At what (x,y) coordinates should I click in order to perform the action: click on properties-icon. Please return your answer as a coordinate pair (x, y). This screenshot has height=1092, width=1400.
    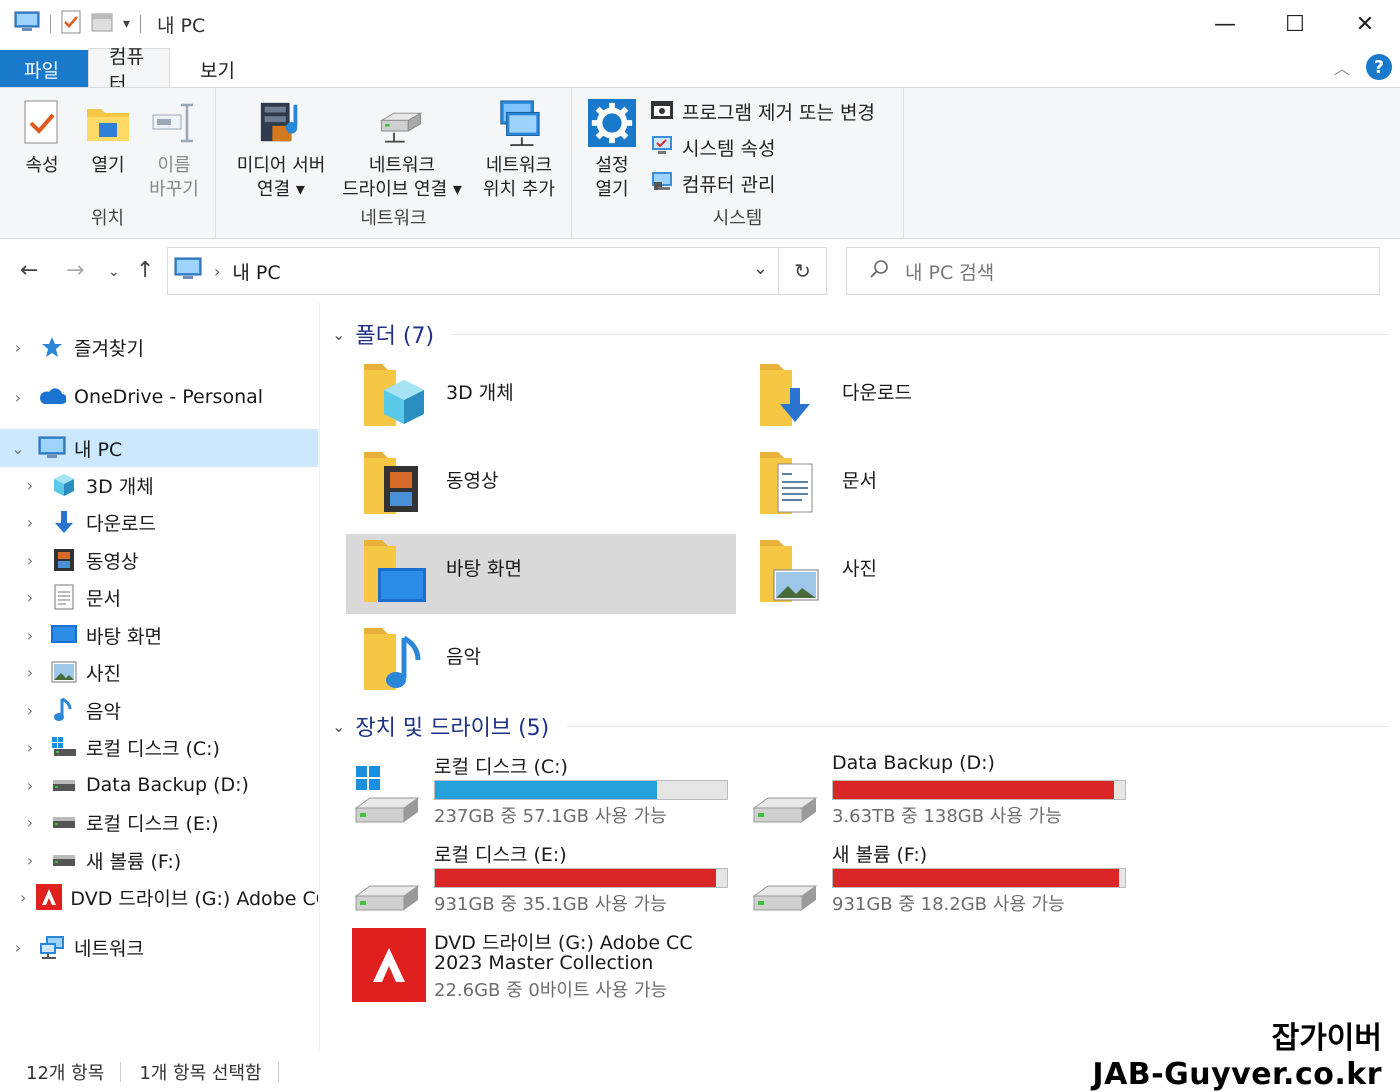
    Looking at the image, I should click on (71, 24).